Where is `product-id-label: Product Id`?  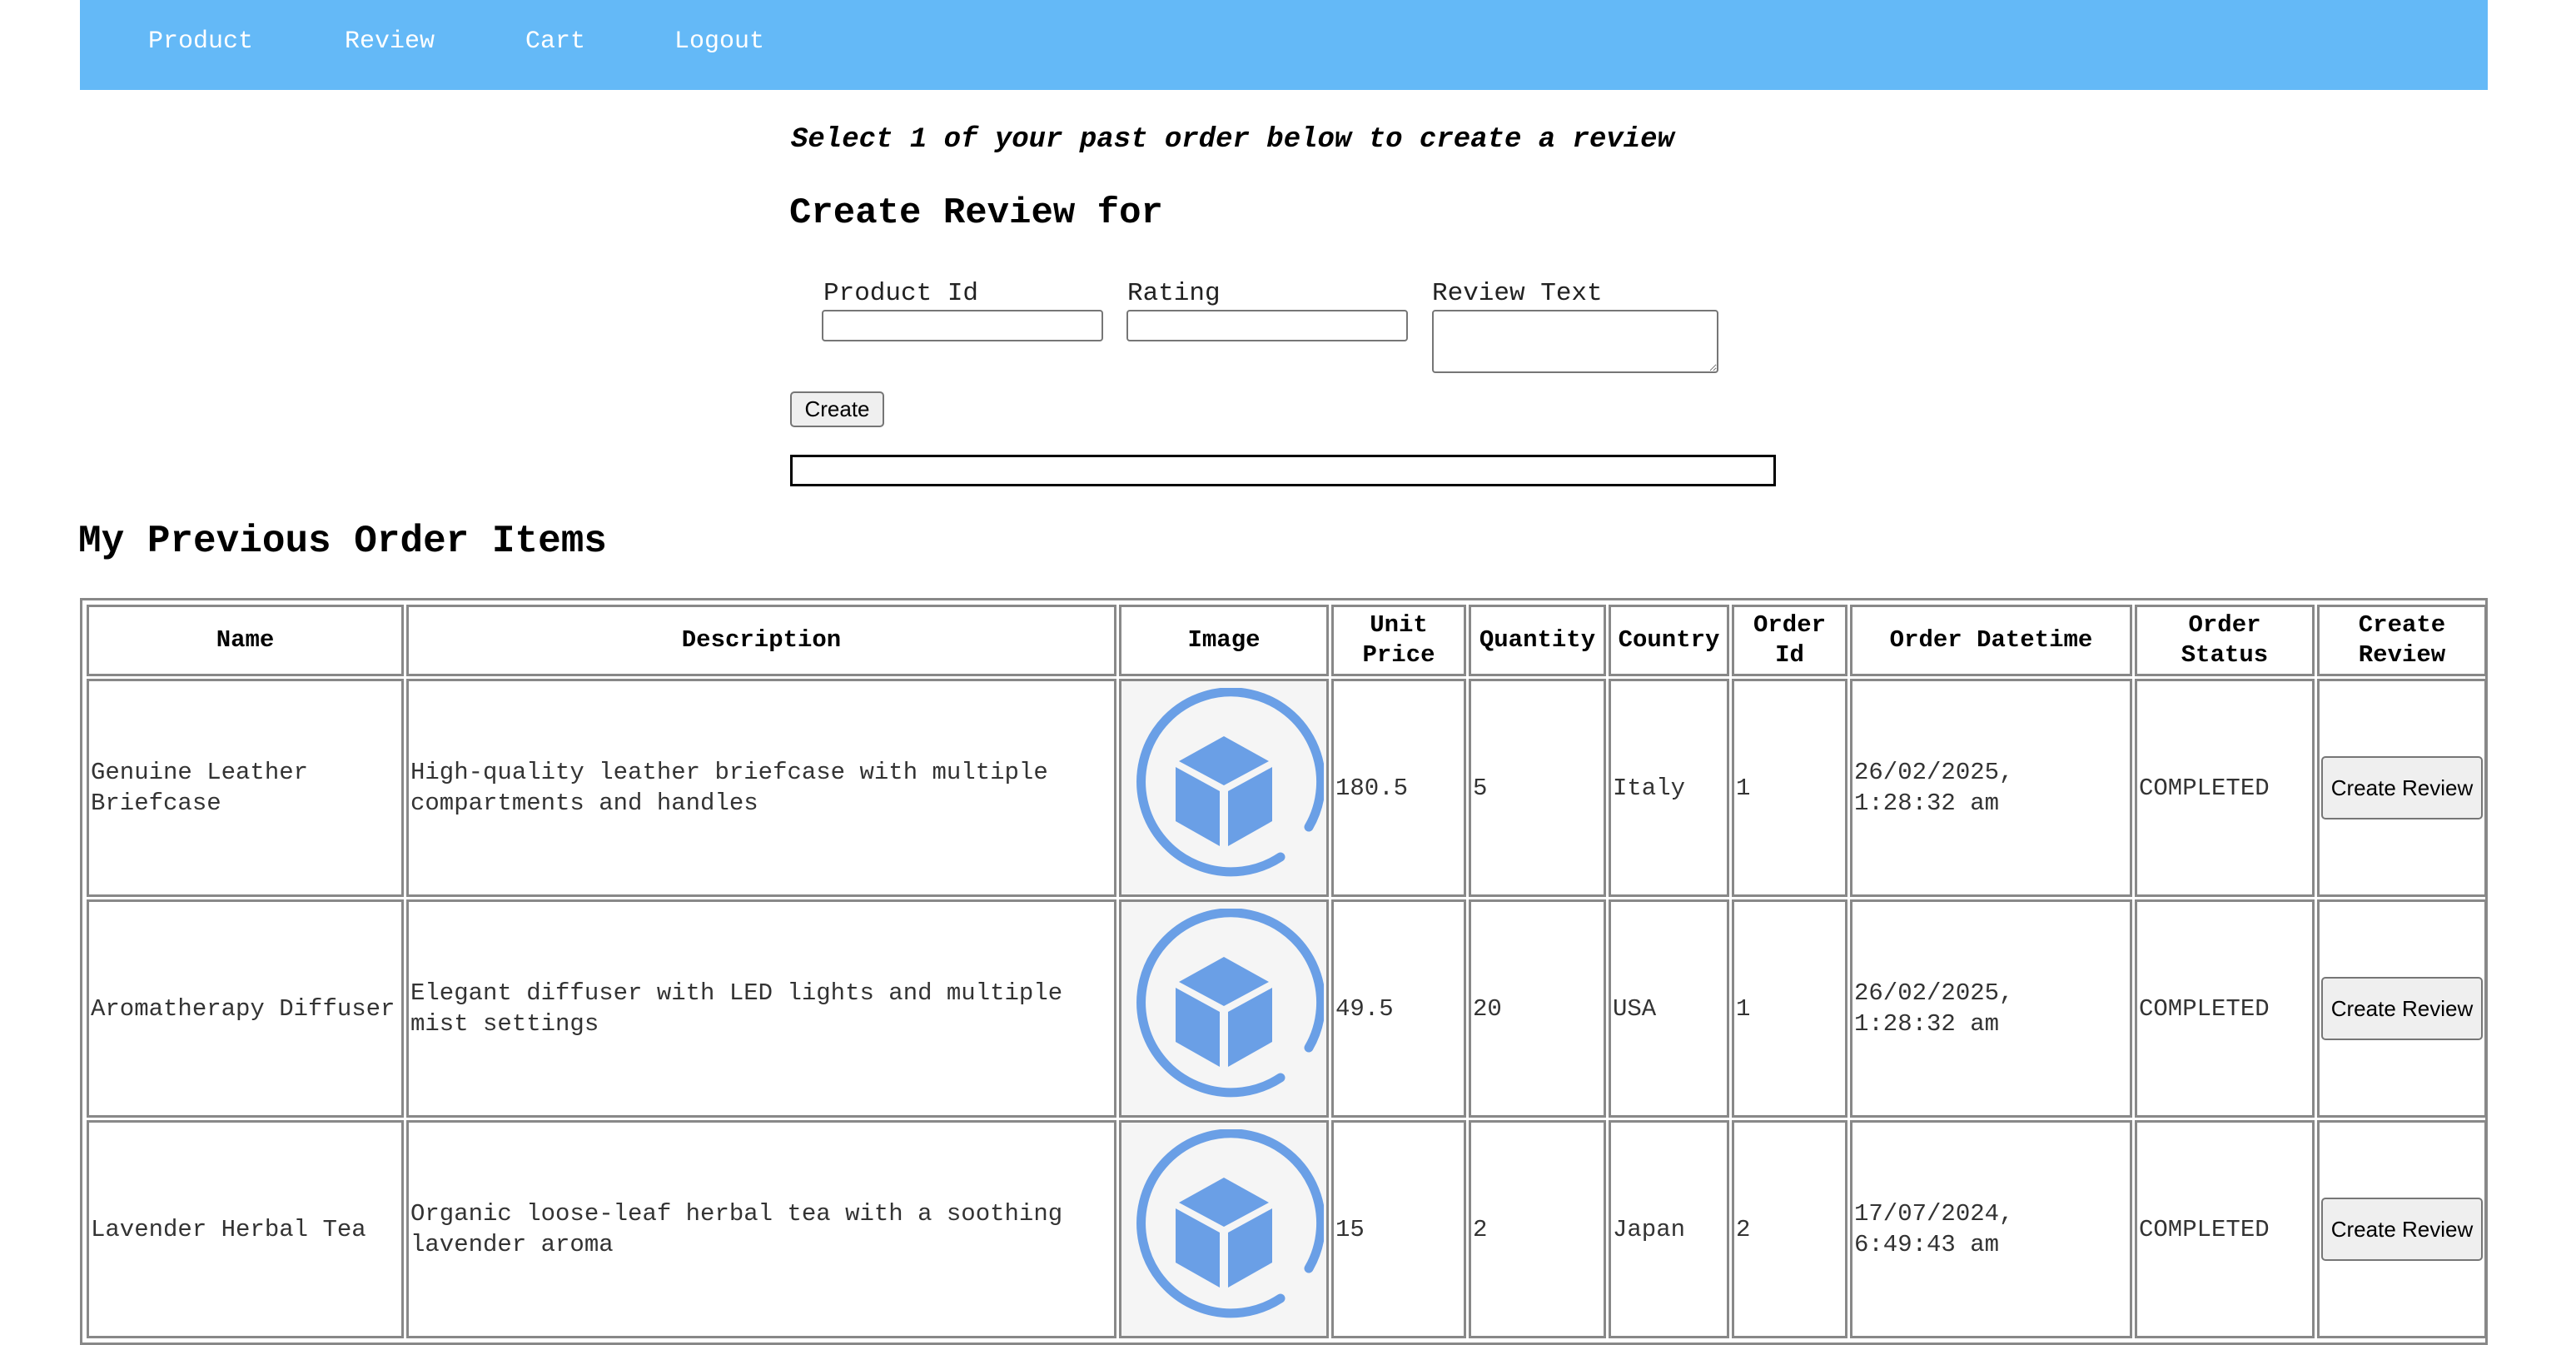
product-id-label: Product Id is located at coordinates (901, 293).